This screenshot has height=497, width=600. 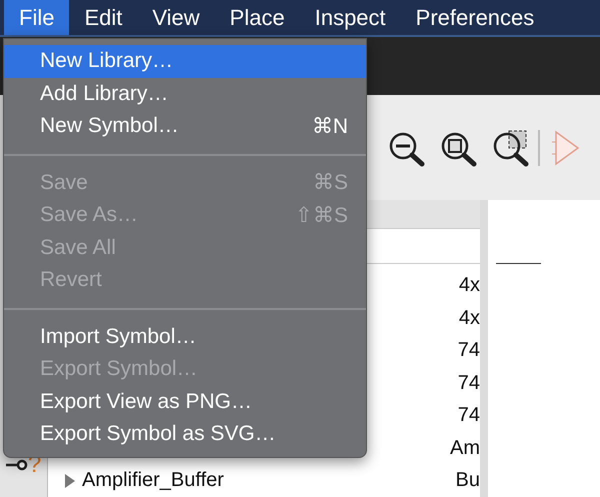 I want to click on wire-line, so click(x=518, y=263).